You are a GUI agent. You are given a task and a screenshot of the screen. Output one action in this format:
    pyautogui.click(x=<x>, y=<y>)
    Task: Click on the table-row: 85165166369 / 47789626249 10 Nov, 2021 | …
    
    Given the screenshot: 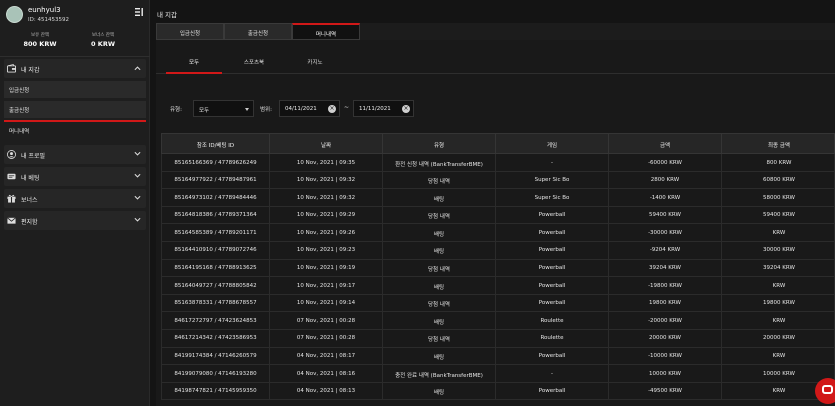 What is the action you would take?
    pyautogui.click(x=498, y=163)
    